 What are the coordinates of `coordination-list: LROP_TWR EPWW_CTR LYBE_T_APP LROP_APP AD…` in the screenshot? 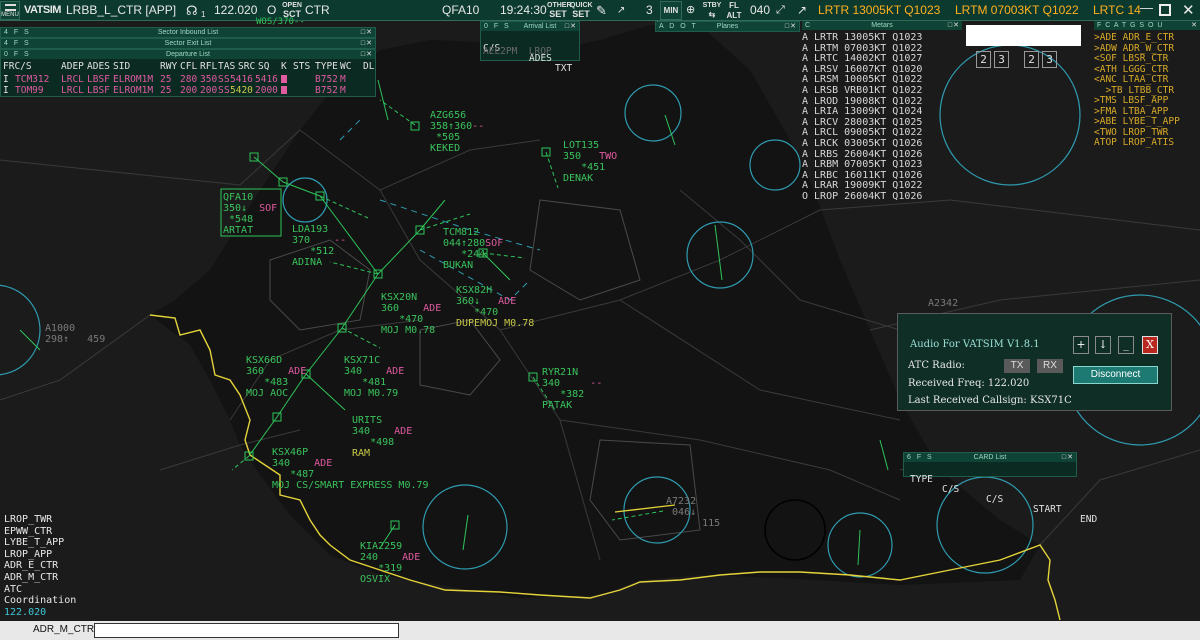 It's located at (54, 566).